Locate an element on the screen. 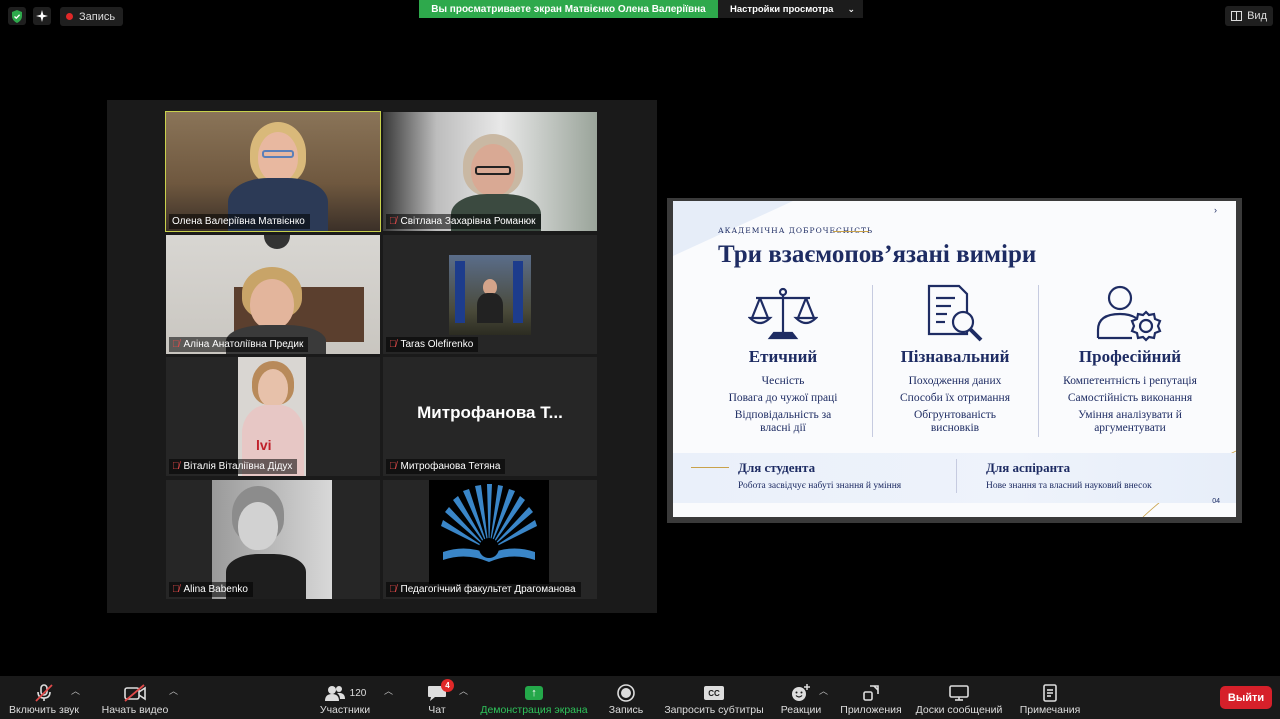 Image resolution: width=1280 pixels, height=719 pixels. participants-label: Участники is located at coordinates (345, 710).